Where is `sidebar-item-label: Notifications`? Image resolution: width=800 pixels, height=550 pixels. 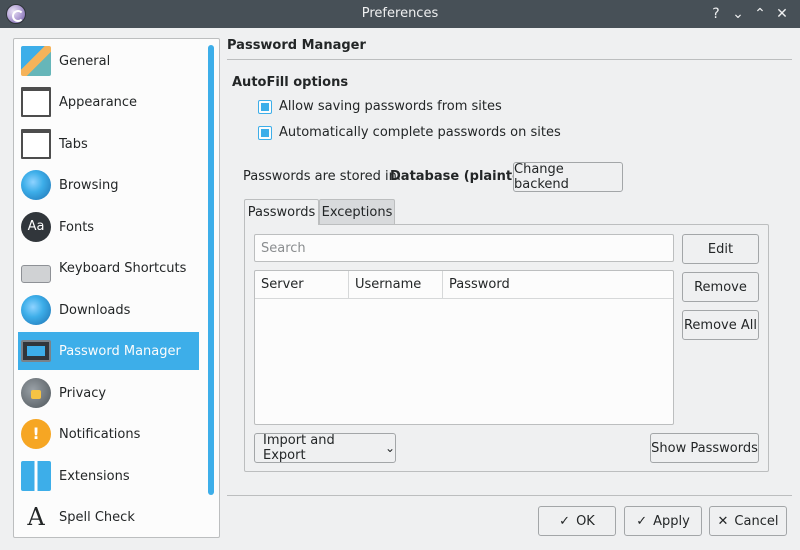
sidebar-item-label: Notifications is located at coordinates (100, 434).